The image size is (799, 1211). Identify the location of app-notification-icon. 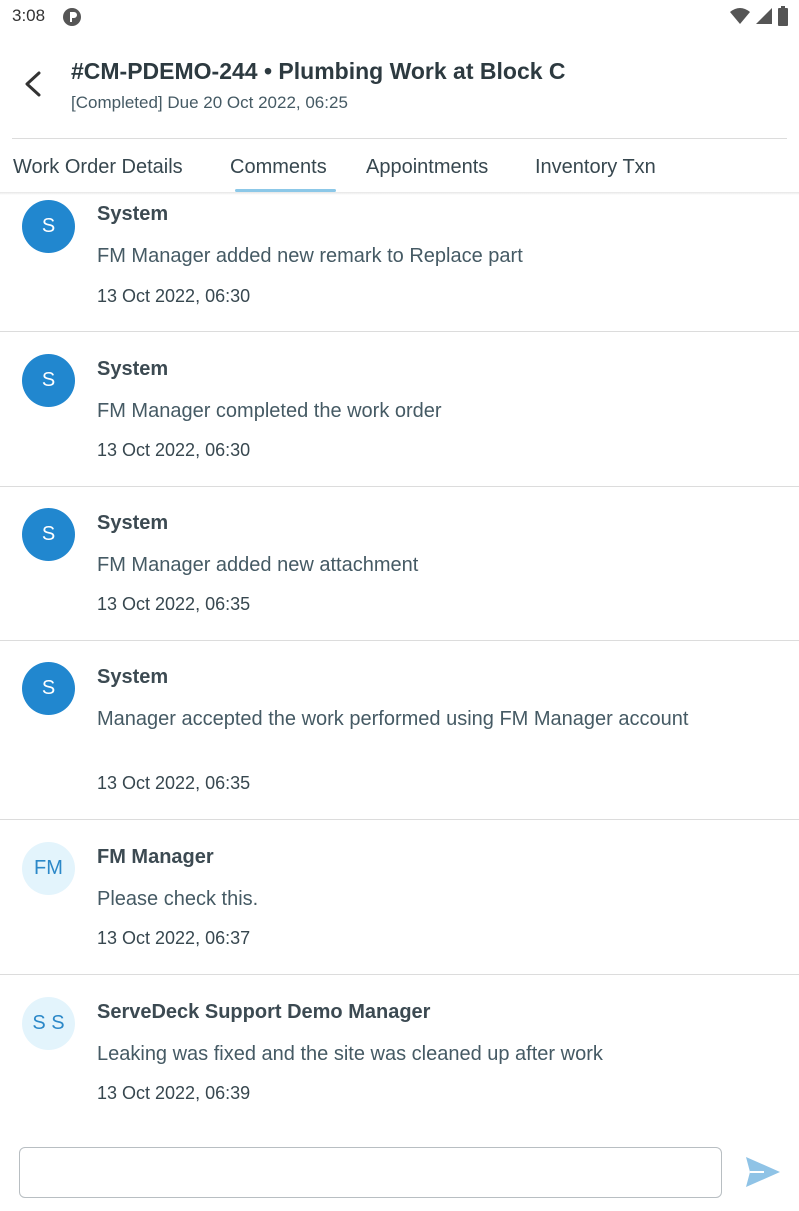
(72, 19).